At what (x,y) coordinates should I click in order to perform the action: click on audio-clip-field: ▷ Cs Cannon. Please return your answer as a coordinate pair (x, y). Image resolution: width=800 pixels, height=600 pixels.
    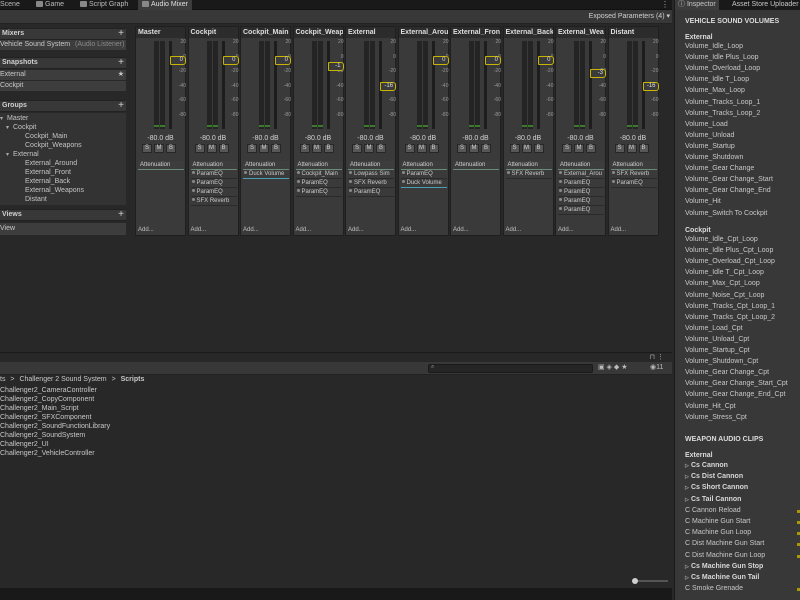
    Looking at the image, I should click on (706, 465).